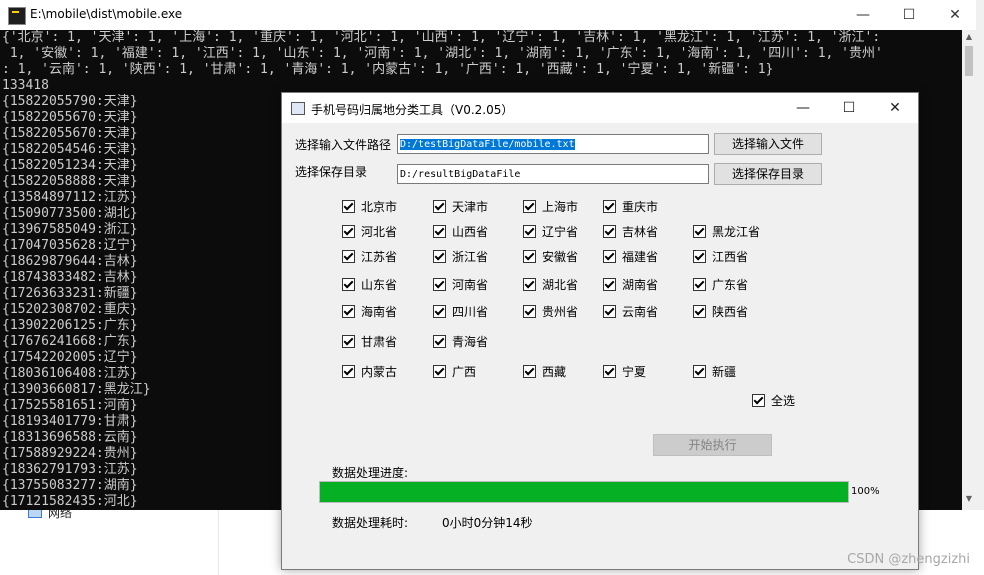  What do you see at coordinates (460, 207) in the screenshot?
I see `province-checkbox: 天津市` at bounding box center [460, 207].